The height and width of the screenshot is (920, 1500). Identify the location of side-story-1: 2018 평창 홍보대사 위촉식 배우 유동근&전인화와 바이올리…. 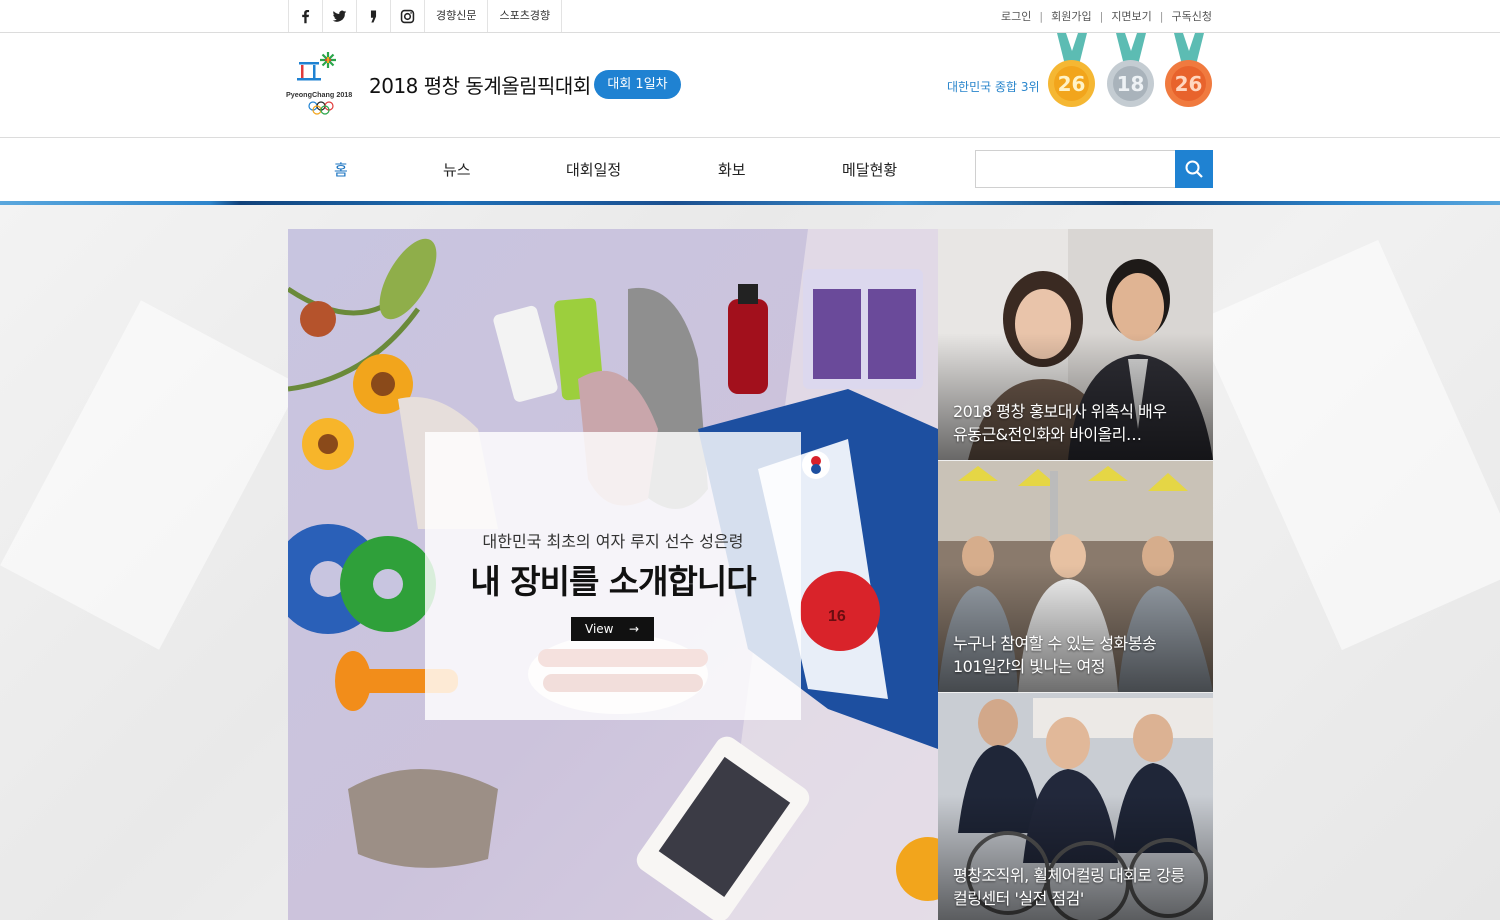
(1075, 344).